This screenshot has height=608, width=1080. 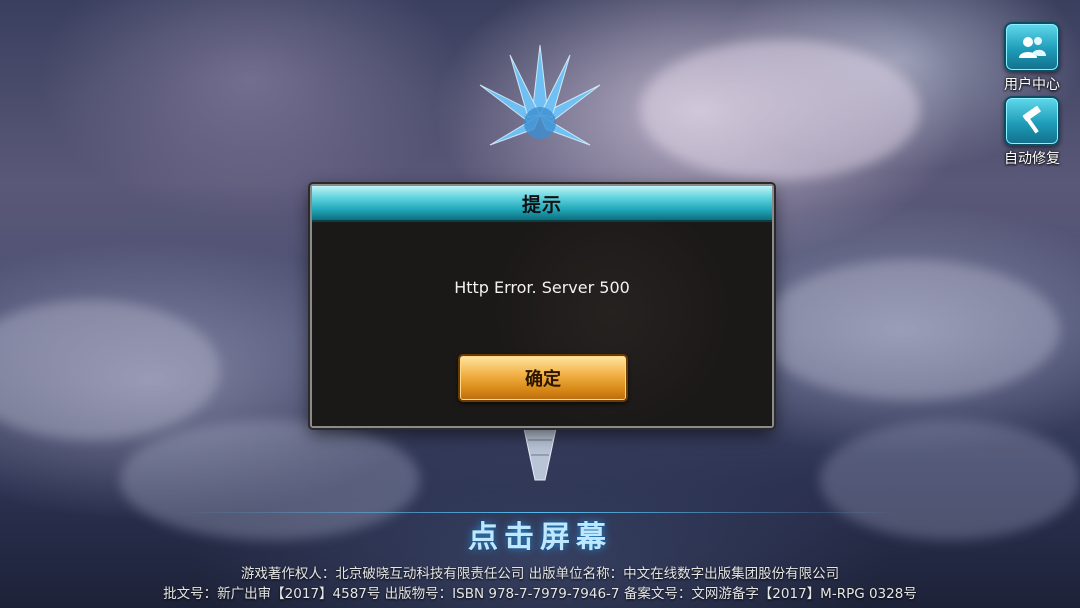 I want to click on confirm-button: 确定, so click(x=543, y=378).